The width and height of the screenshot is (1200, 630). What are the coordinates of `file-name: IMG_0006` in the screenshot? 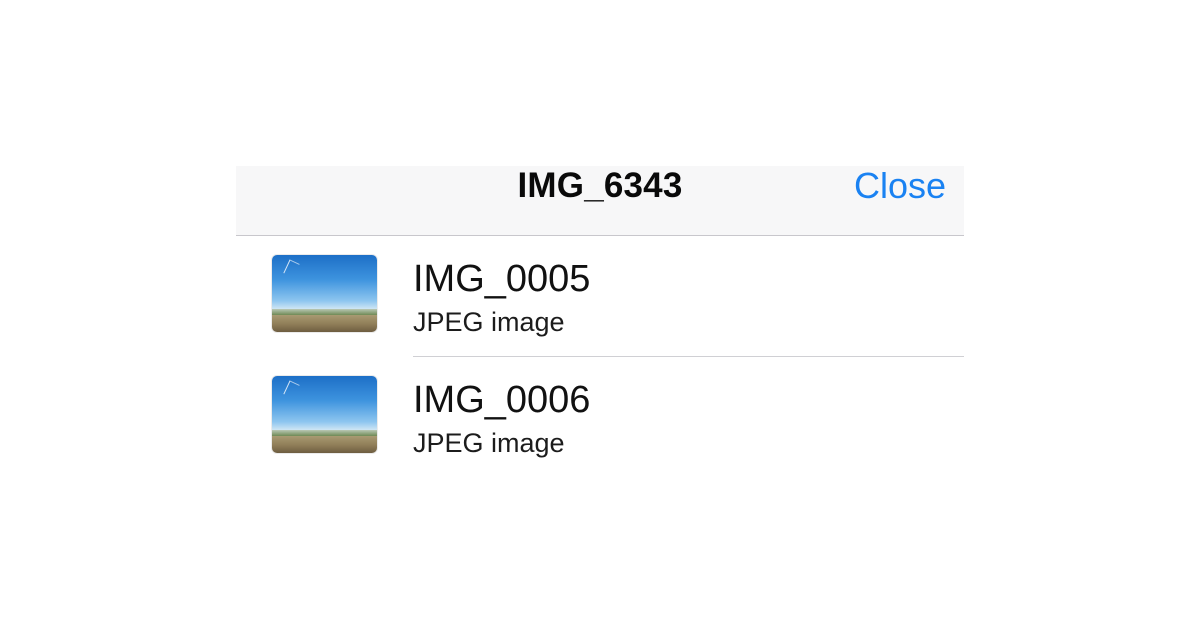 It's located at (502, 400).